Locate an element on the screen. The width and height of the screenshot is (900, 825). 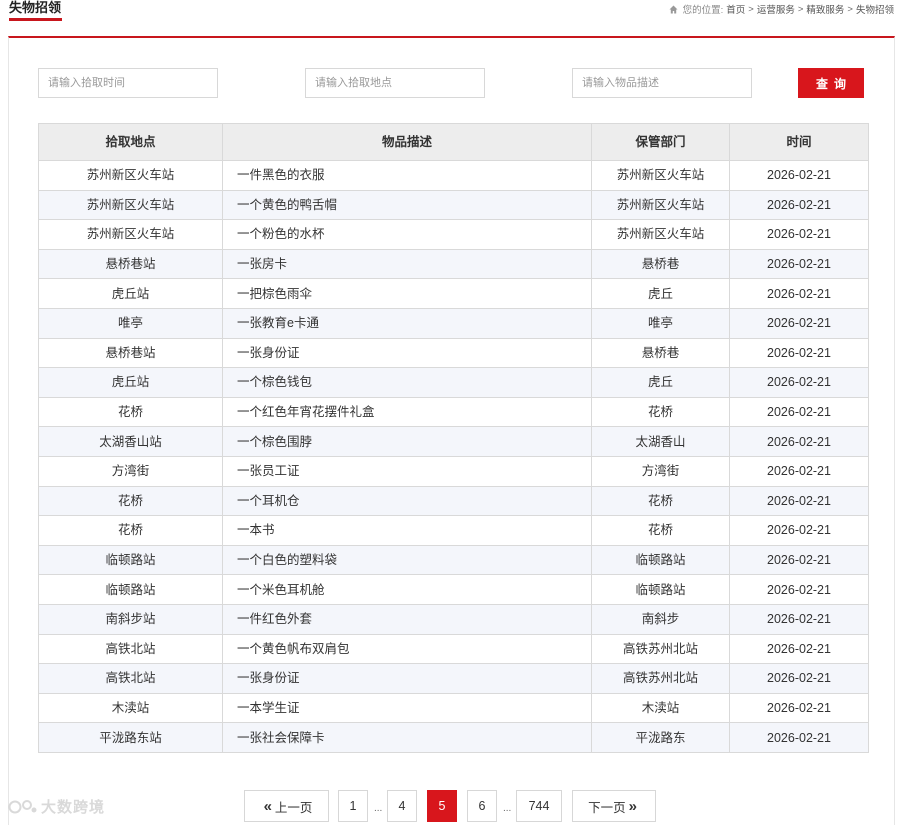
pickup-place-input is located at coordinates (395, 83).